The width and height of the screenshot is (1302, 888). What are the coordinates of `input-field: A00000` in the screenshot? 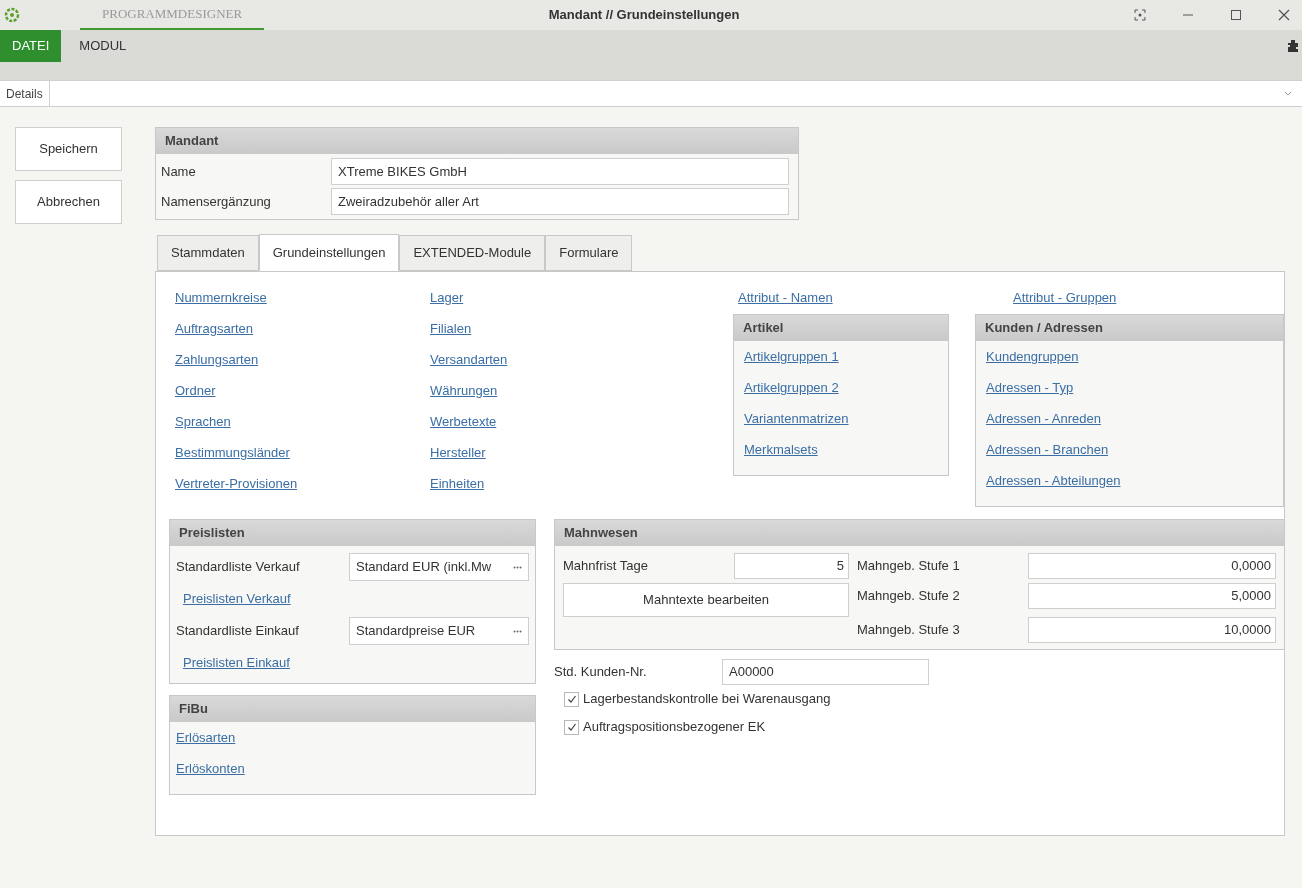 It's located at (825, 671).